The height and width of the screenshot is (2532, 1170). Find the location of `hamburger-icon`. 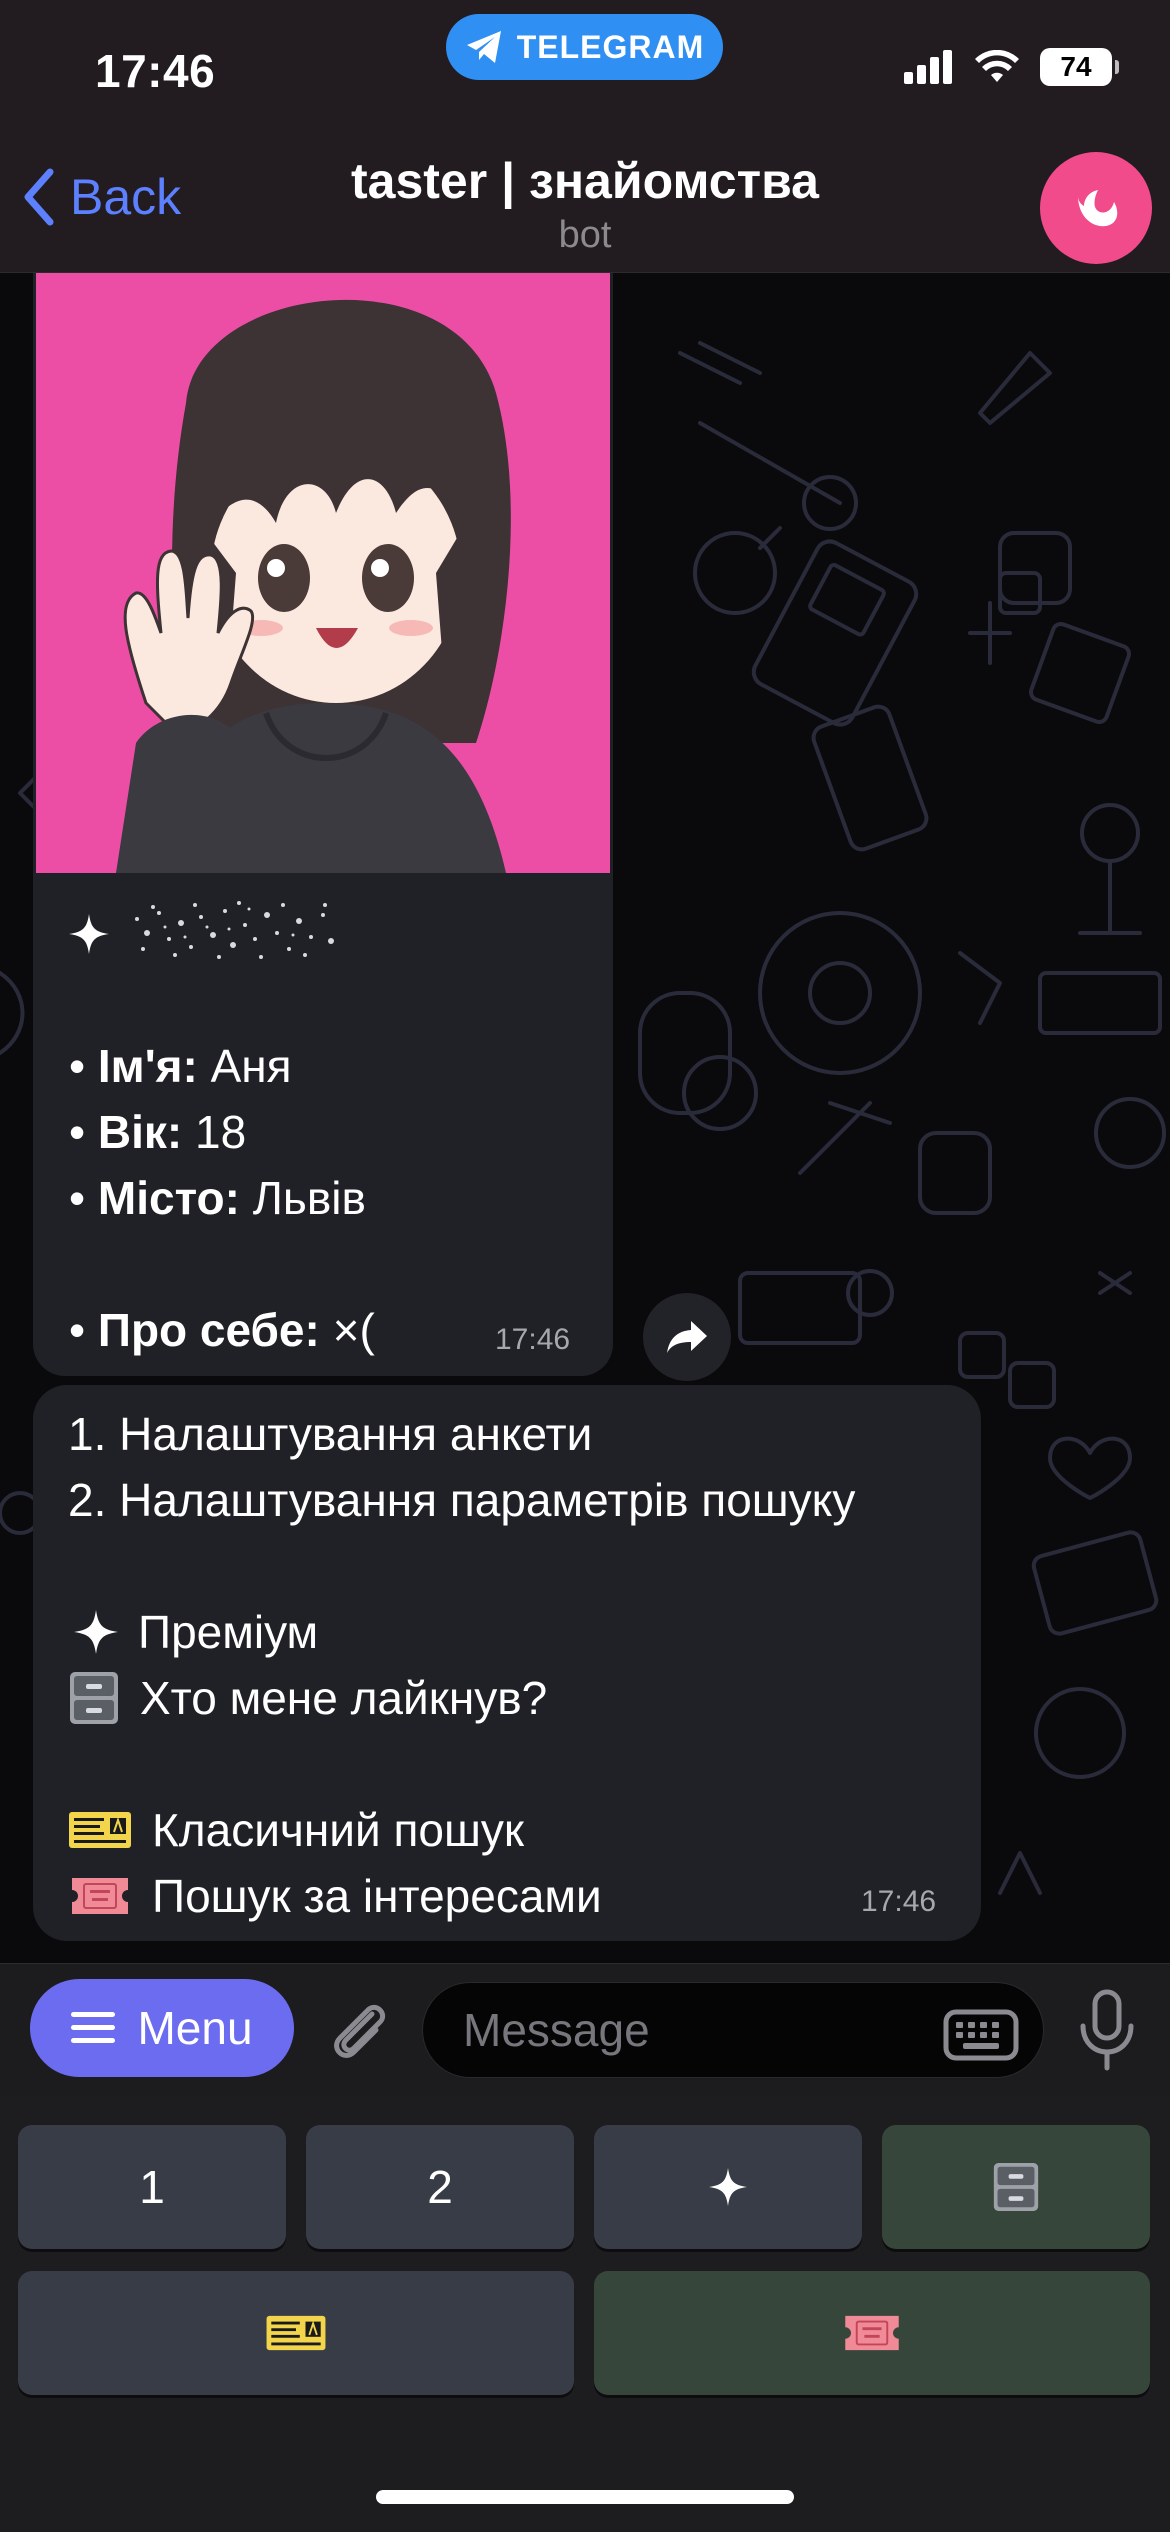

hamburger-icon is located at coordinates (93, 2027).